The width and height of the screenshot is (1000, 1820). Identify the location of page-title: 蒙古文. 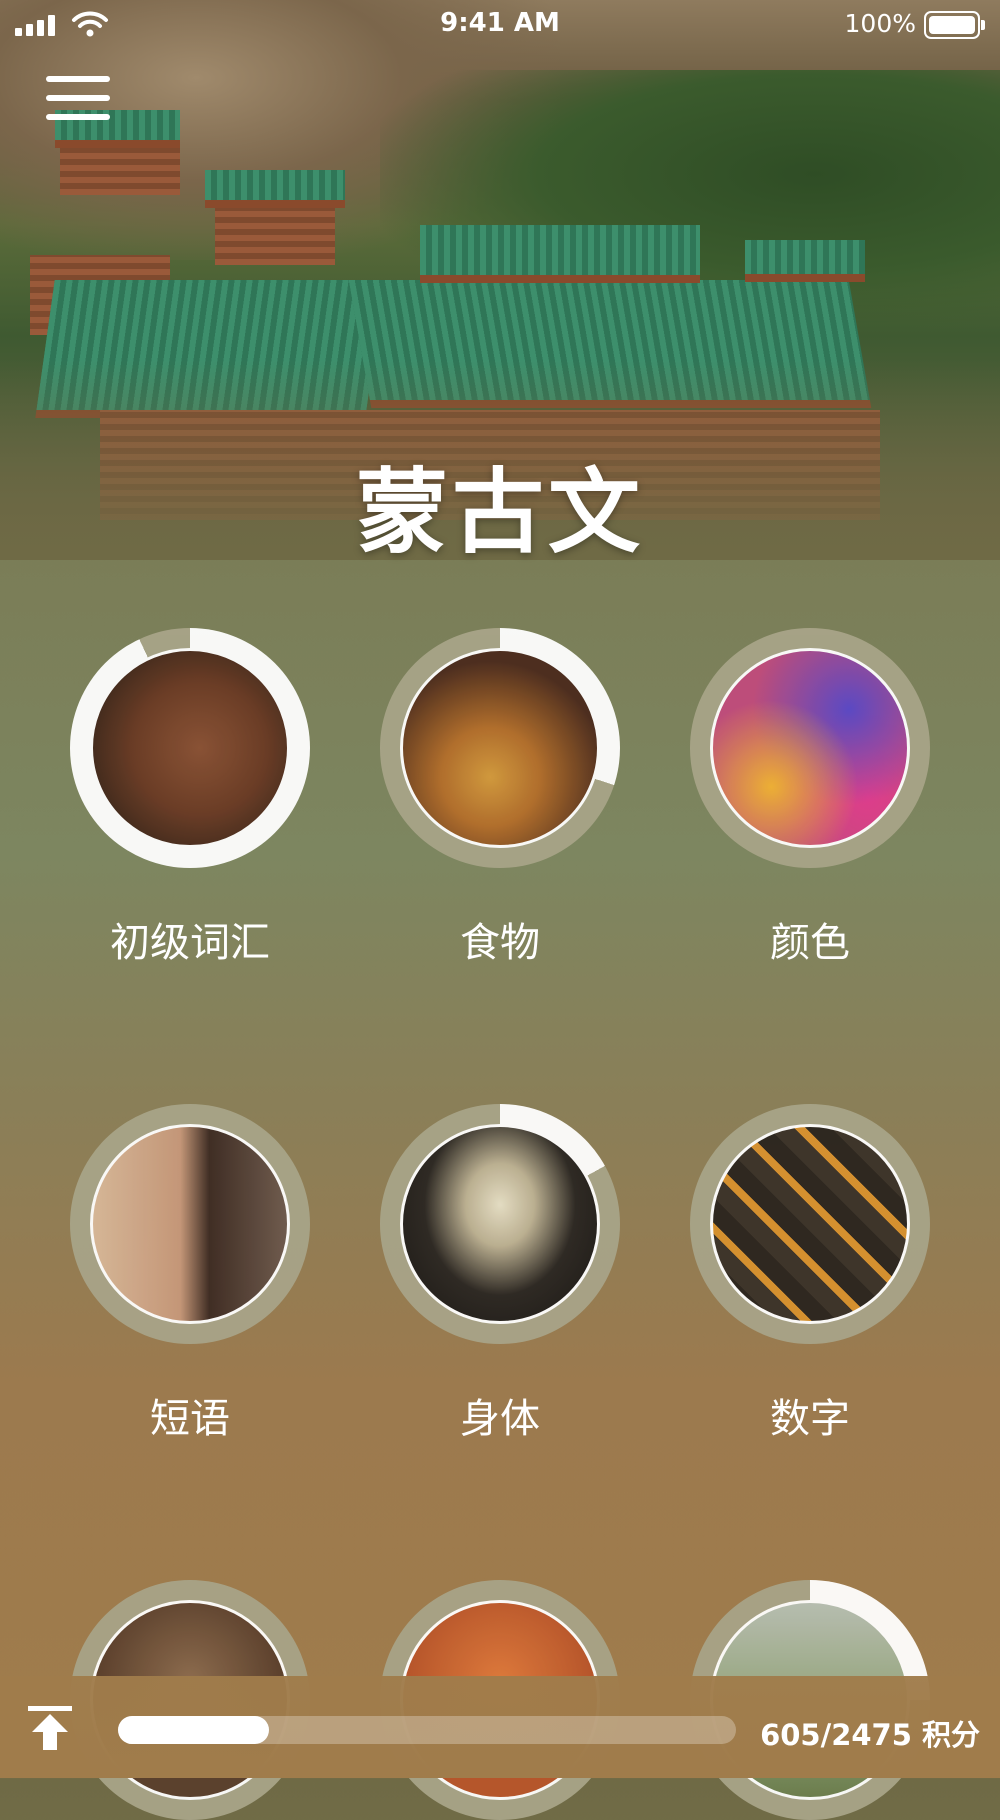
(499, 512).